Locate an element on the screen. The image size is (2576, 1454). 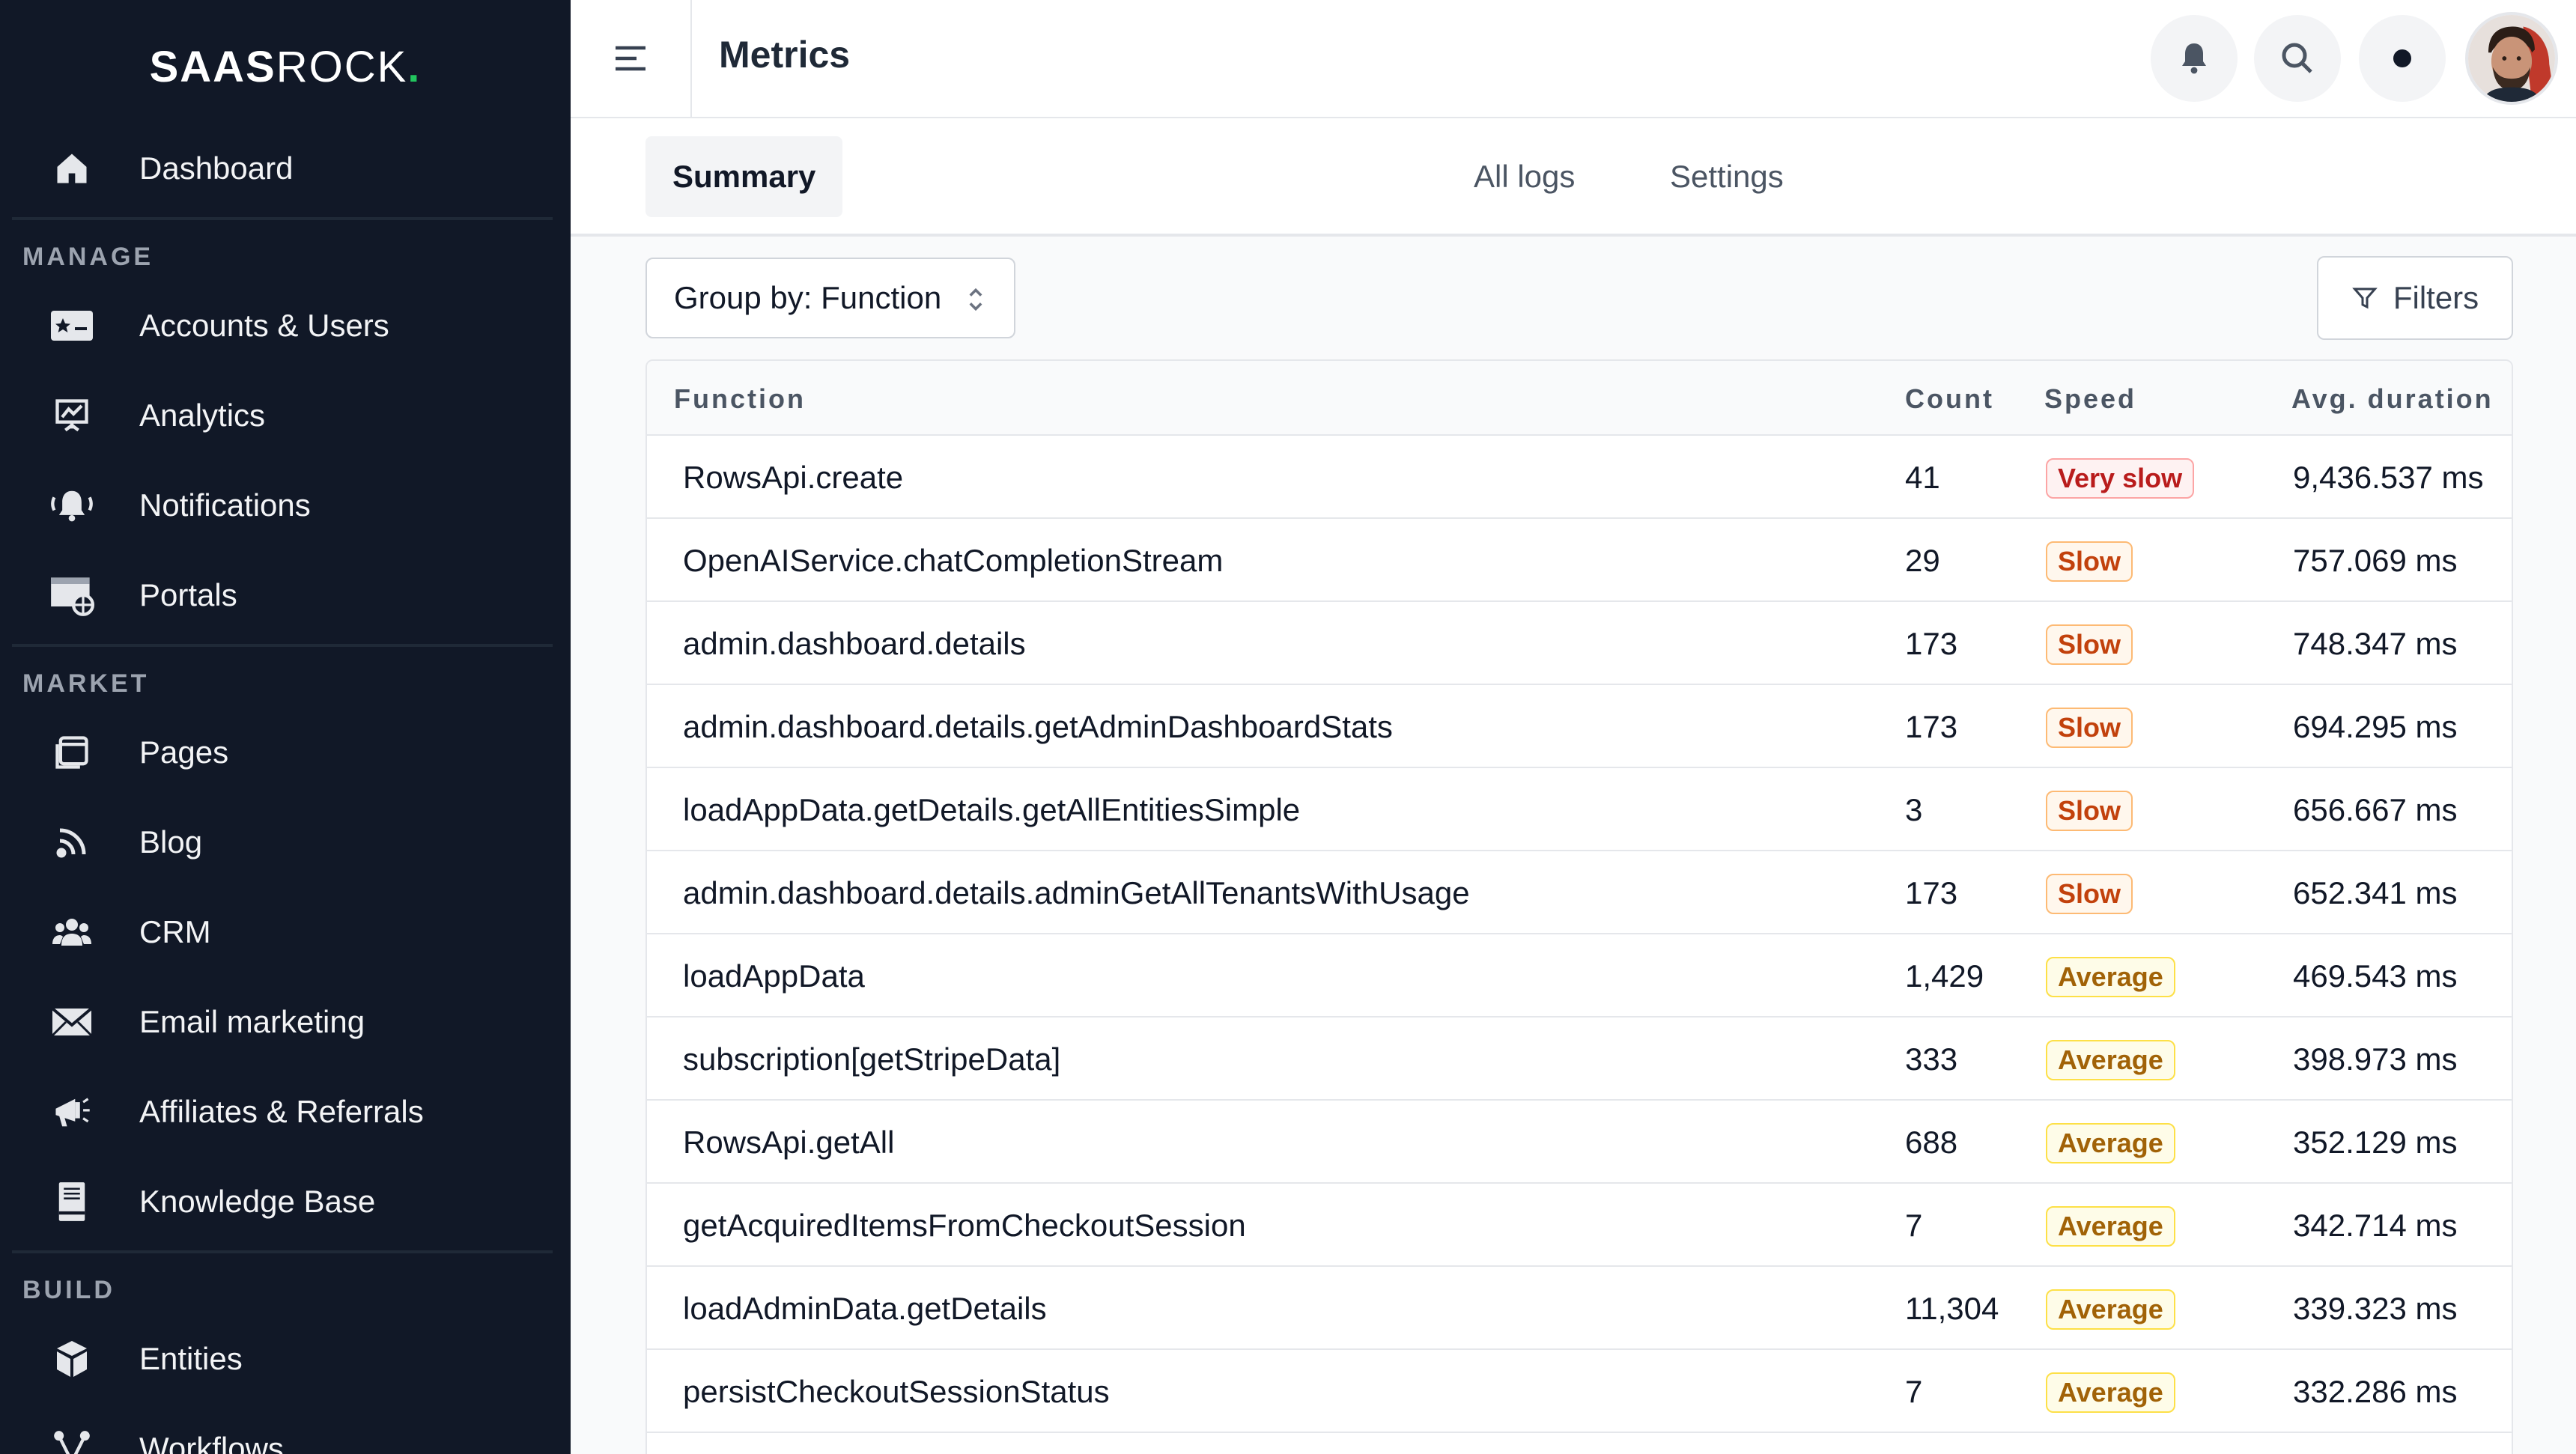
top-header: Metrics is located at coordinates (1573, 59).